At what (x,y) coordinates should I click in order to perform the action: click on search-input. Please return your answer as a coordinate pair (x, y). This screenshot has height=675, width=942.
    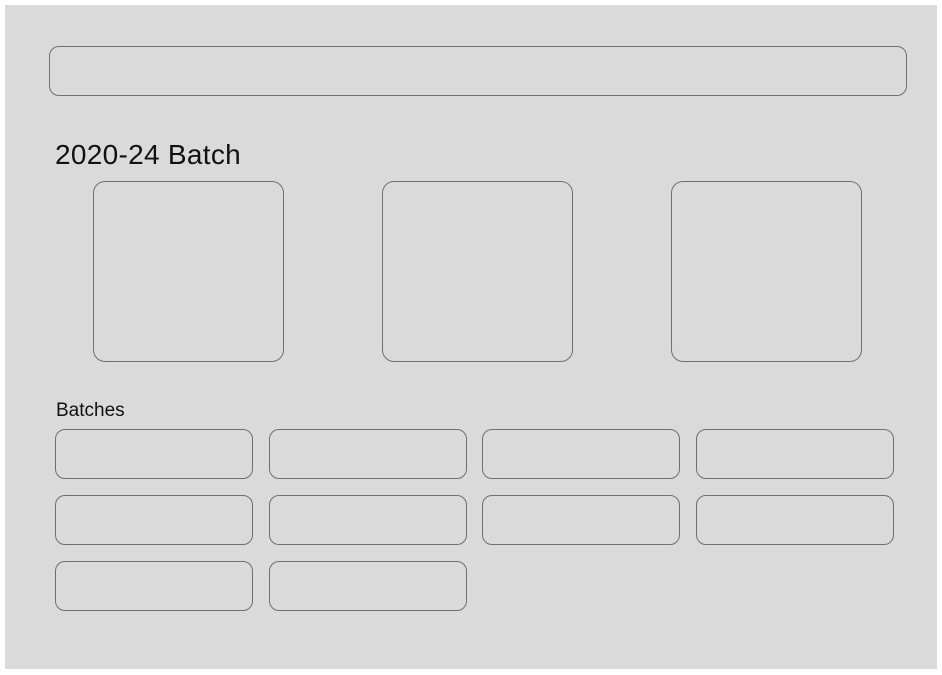
    Looking at the image, I should click on (478, 71).